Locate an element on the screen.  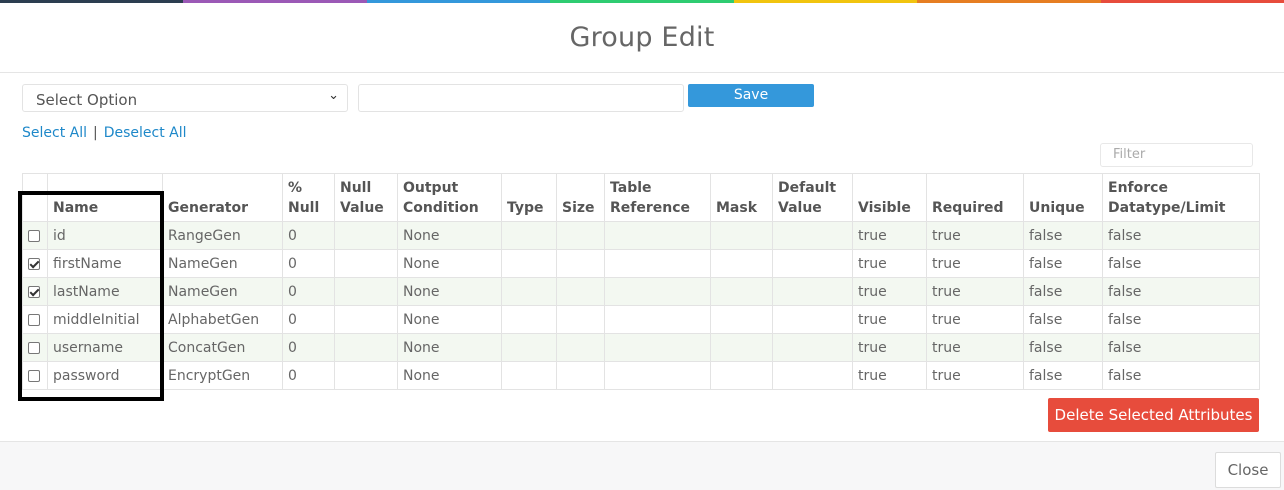
option-select: Select Option ⌄ is located at coordinates (185, 98).